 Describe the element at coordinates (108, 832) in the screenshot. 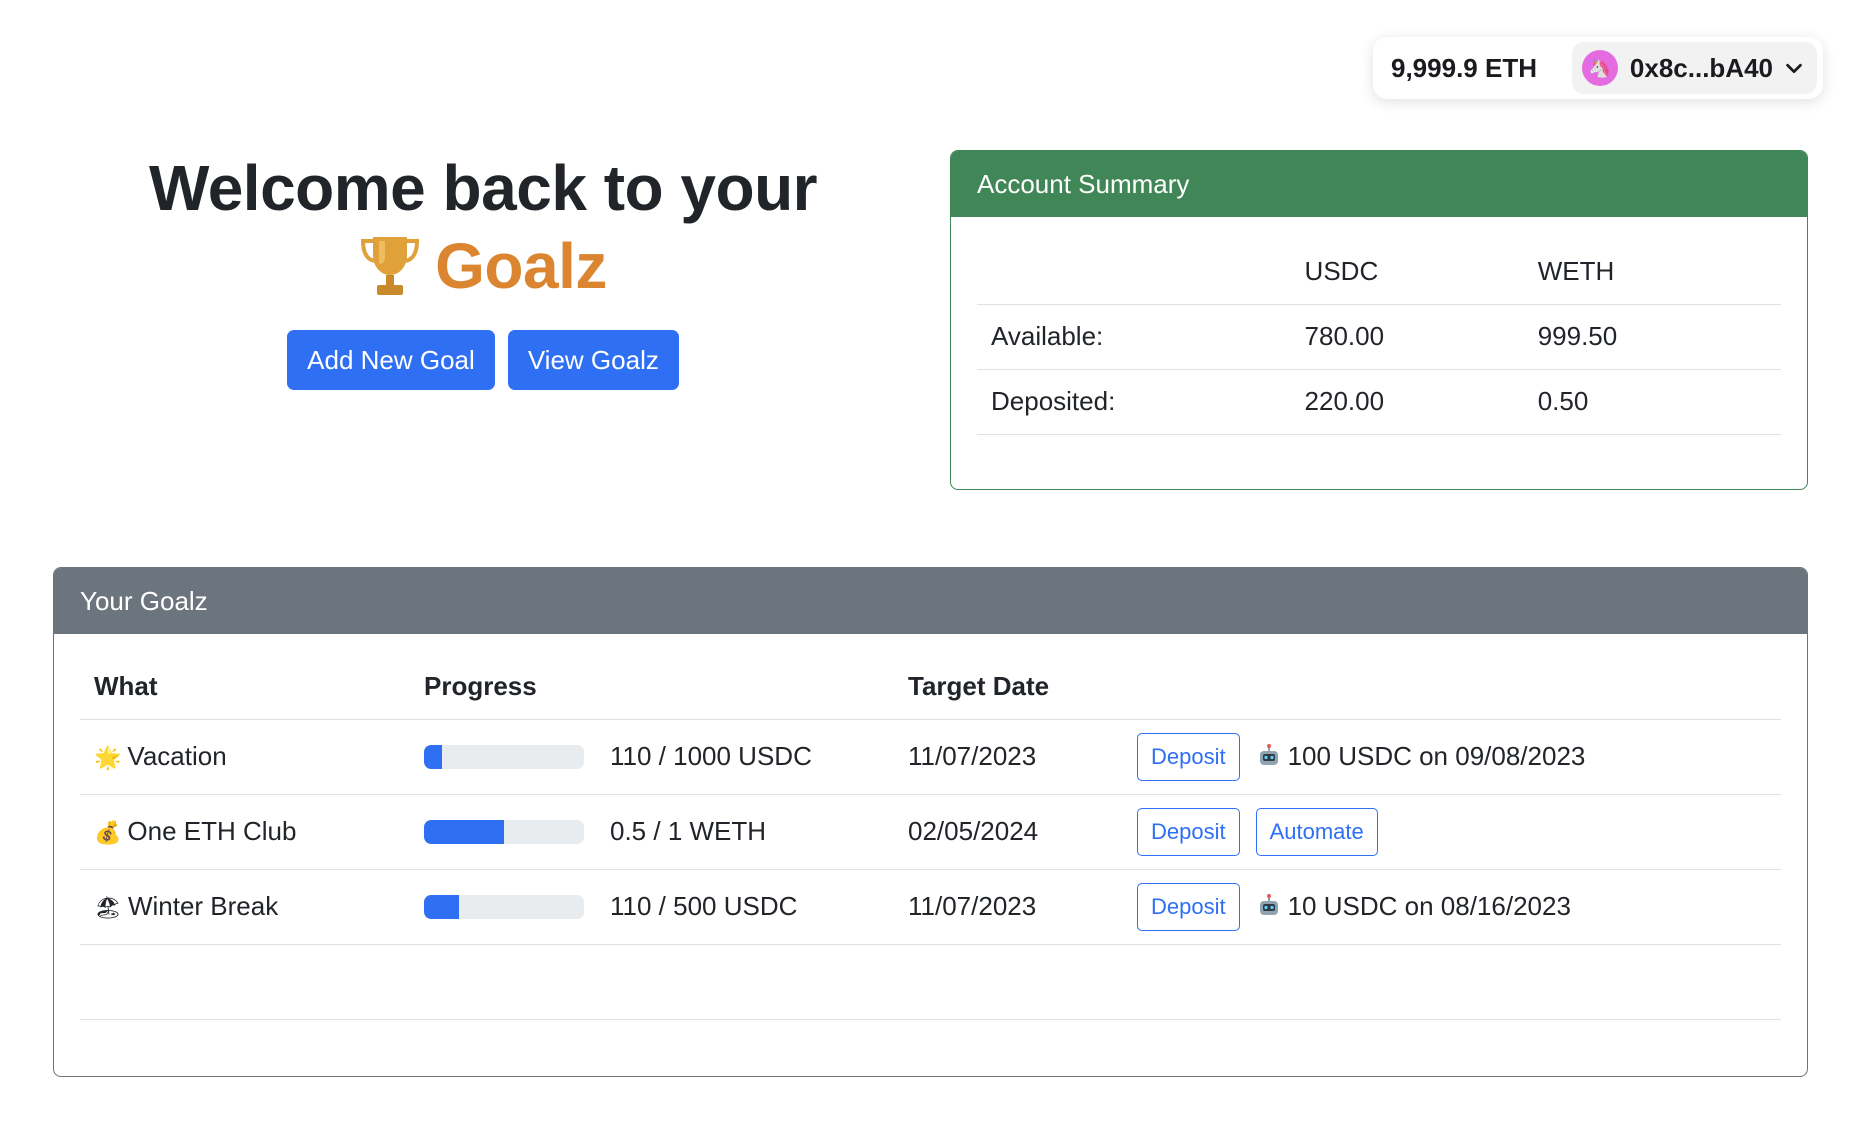

I see `money-bag-icon: 💰` at that location.